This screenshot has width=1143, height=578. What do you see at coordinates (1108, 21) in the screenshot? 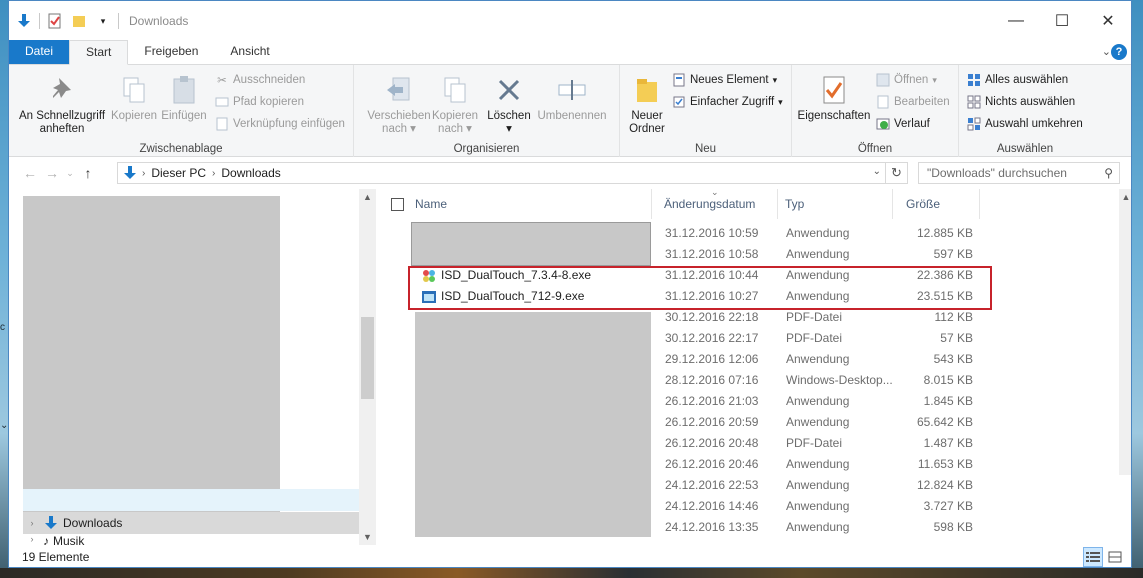
I see `close-button: ✕` at bounding box center [1108, 21].